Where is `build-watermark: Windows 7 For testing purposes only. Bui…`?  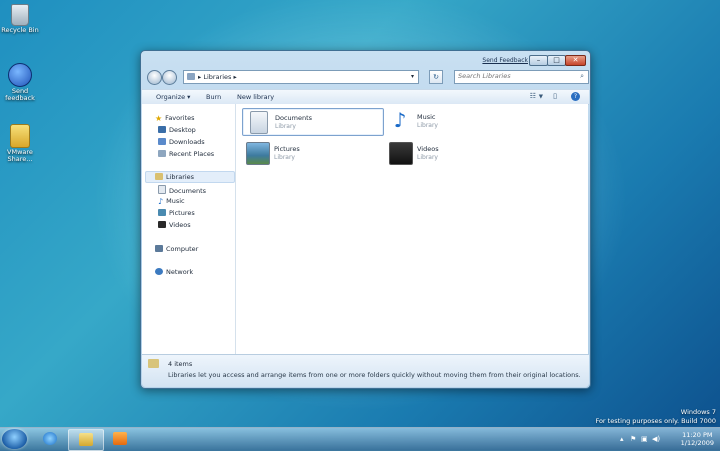 build-watermark: Windows 7 For testing purposes only. Bui… is located at coordinates (655, 417).